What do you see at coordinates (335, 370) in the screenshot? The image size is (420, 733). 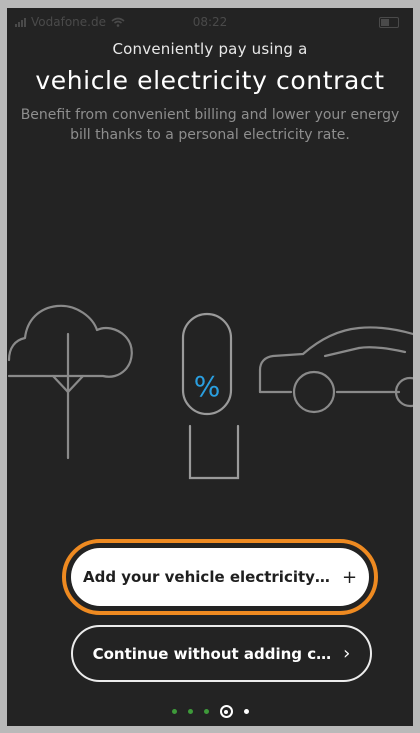 I see `car-icon` at bounding box center [335, 370].